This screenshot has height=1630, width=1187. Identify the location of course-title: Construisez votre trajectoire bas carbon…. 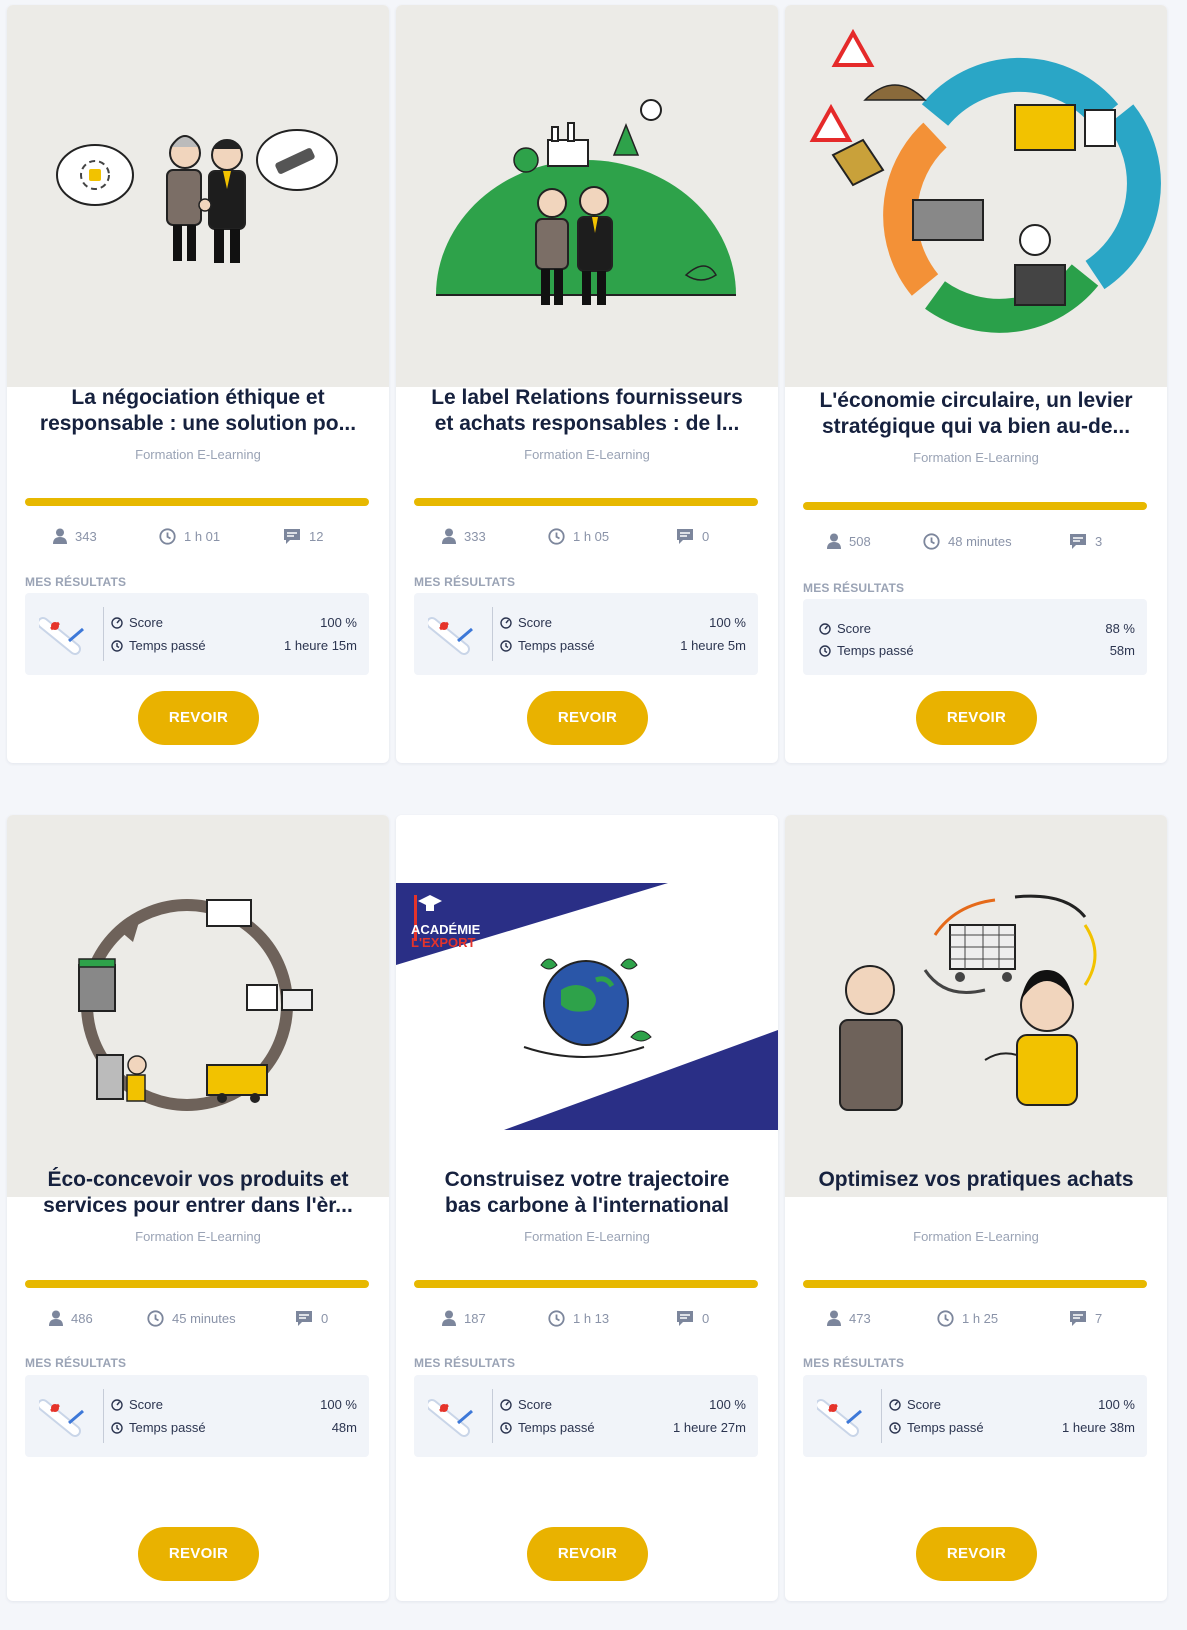
(587, 1193).